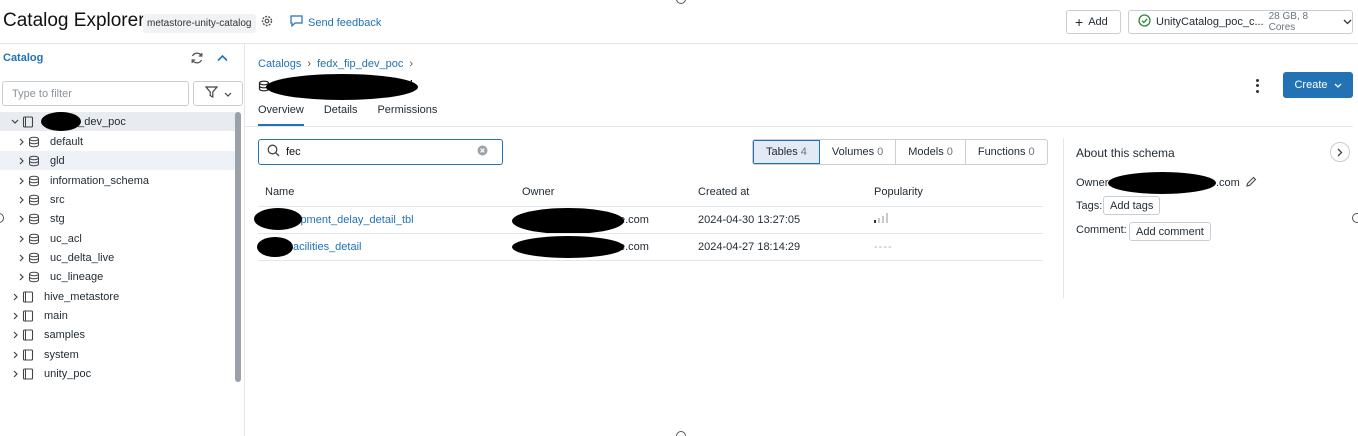 The height and width of the screenshot is (436, 1358). Describe the element at coordinates (119, 141) in the screenshot. I see `tree-item-default: default` at that location.